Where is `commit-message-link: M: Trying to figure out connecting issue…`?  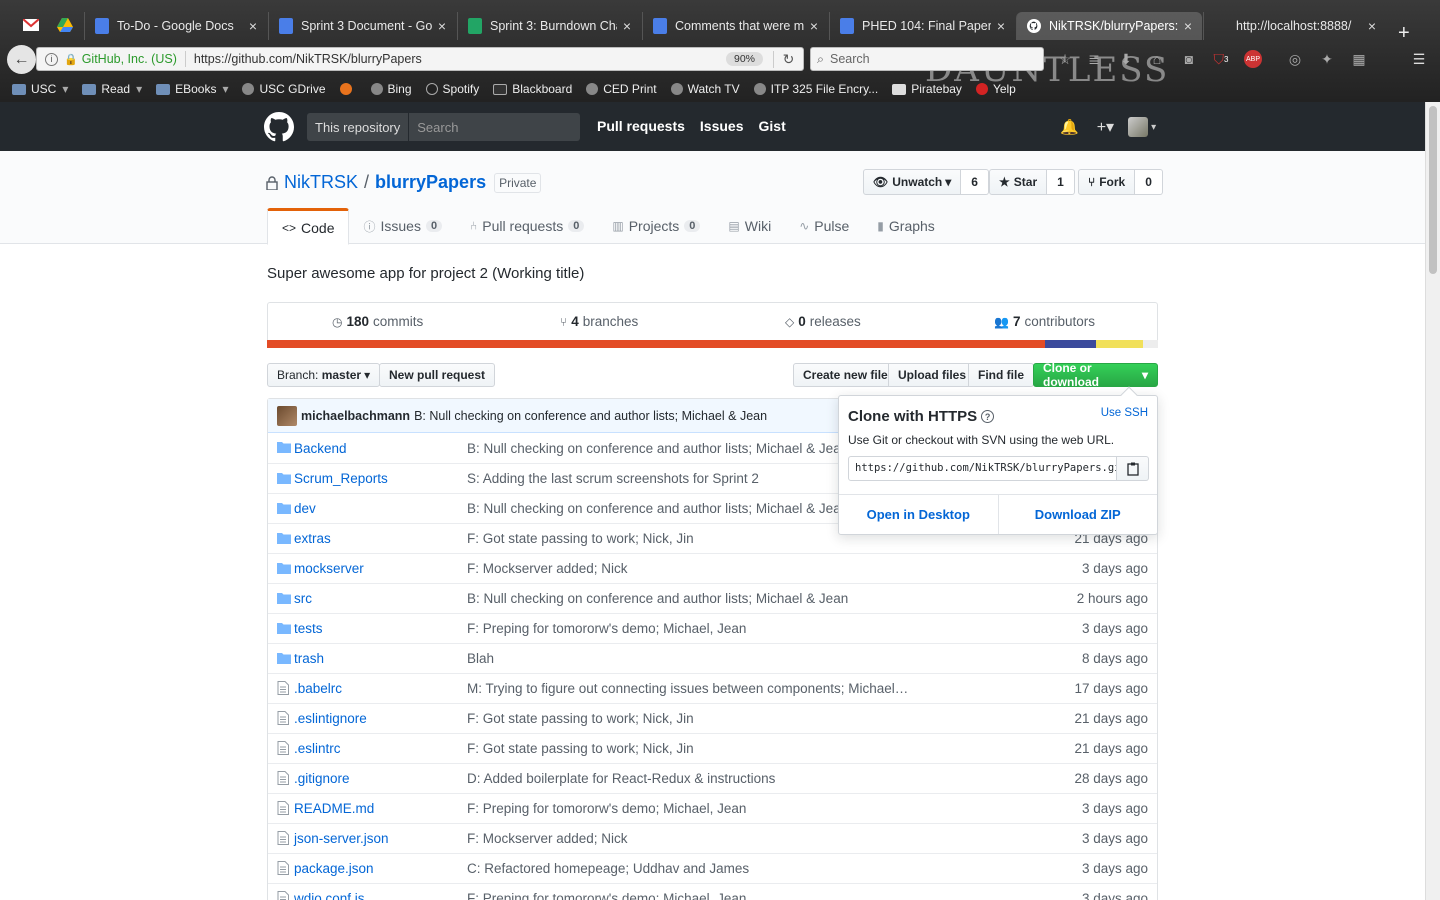 commit-message-link: M: Trying to figure out connecting issue… is located at coordinates (687, 688).